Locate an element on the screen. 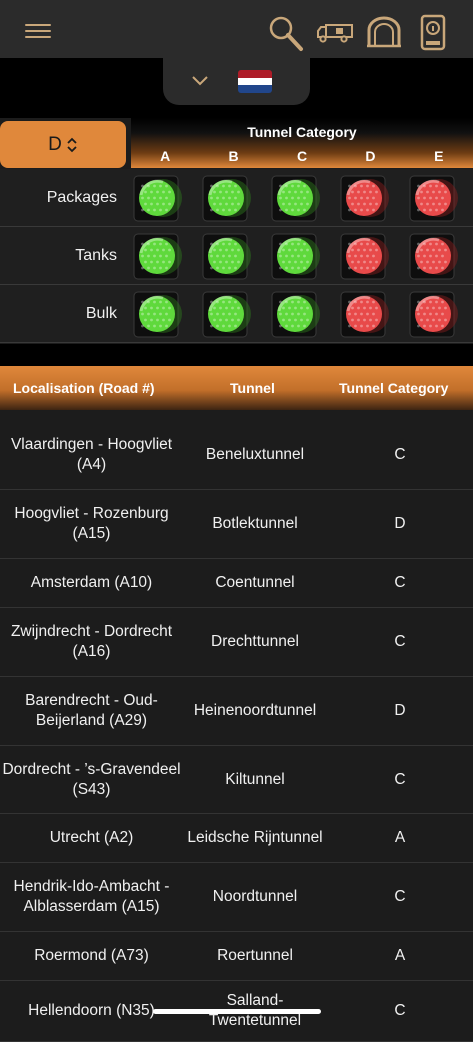 The width and height of the screenshot is (473, 1042). top-bar is located at coordinates (236, 29).